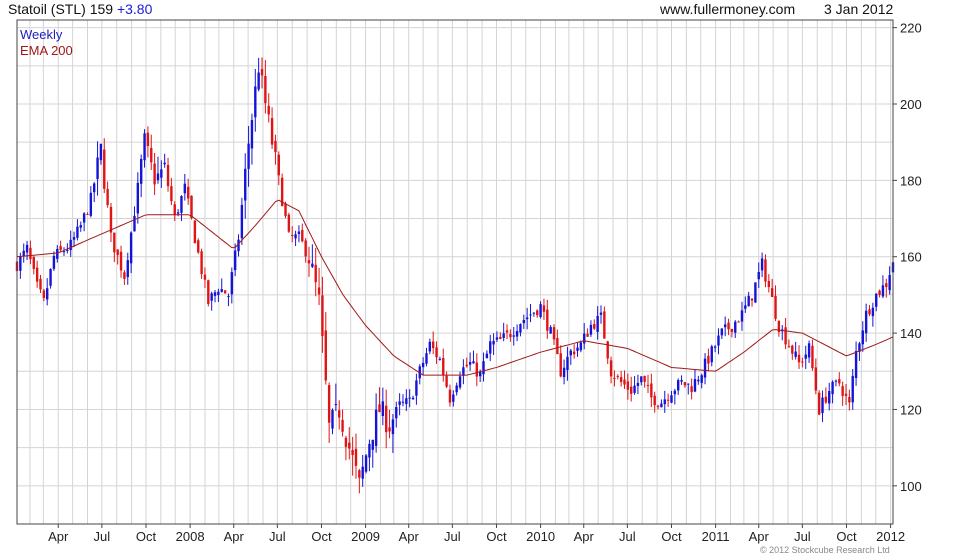 Image resolution: width=980 pixels, height=560 pixels. I want to click on x-tick-label: Jul, so click(277, 536).